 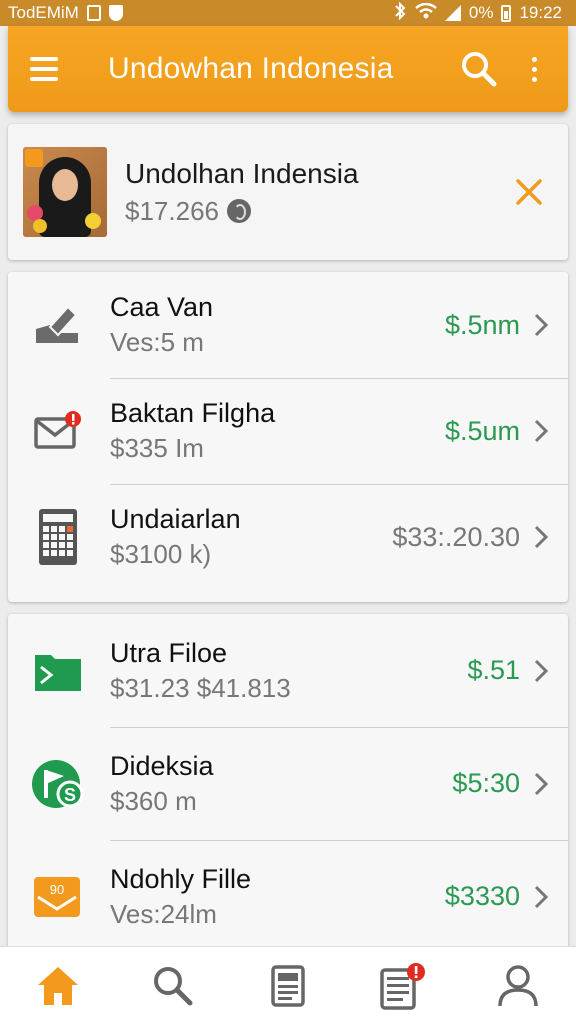 What do you see at coordinates (288, 537) in the screenshot?
I see `list-item: Undaiarlan $3100 k) $33:.20.30` at bounding box center [288, 537].